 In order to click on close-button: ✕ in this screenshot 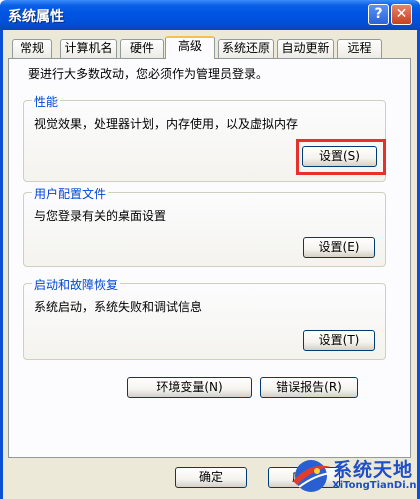, I will do `click(401, 14)`.